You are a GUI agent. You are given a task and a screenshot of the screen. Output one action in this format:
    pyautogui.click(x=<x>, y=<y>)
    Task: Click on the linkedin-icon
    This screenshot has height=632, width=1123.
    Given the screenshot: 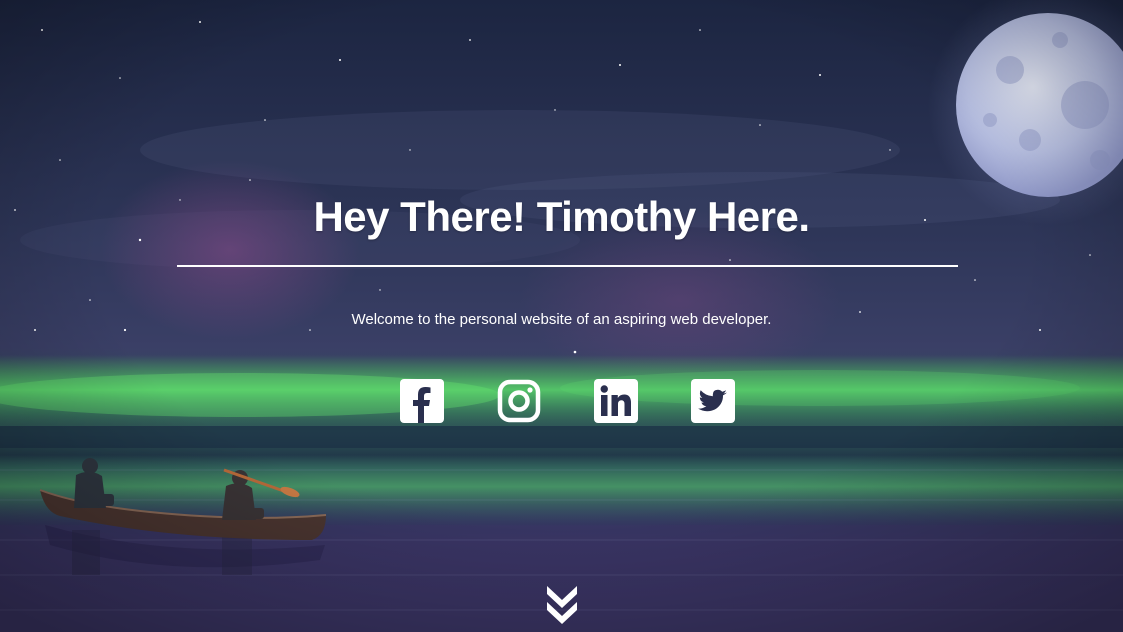 What is the action you would take?
    pyautogui.click(x=616, y=401)
    